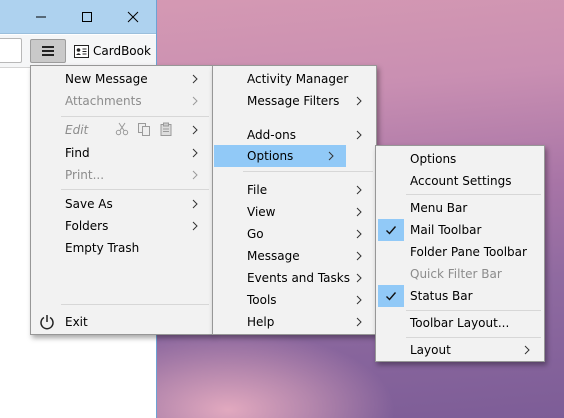 This screenshot has height=418, width=564. What do you see at coordinates (294, 256) in the screenshot?
I see `menu-item-message: Message` at bounding box center [294, 256].